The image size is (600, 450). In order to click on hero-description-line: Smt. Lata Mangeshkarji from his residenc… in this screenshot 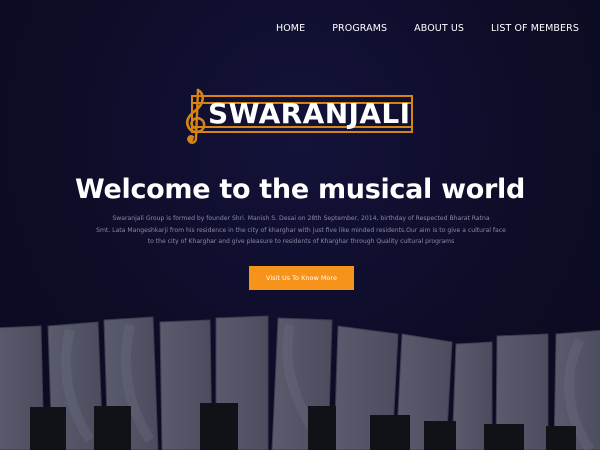, I will do `click(301, 230)`.